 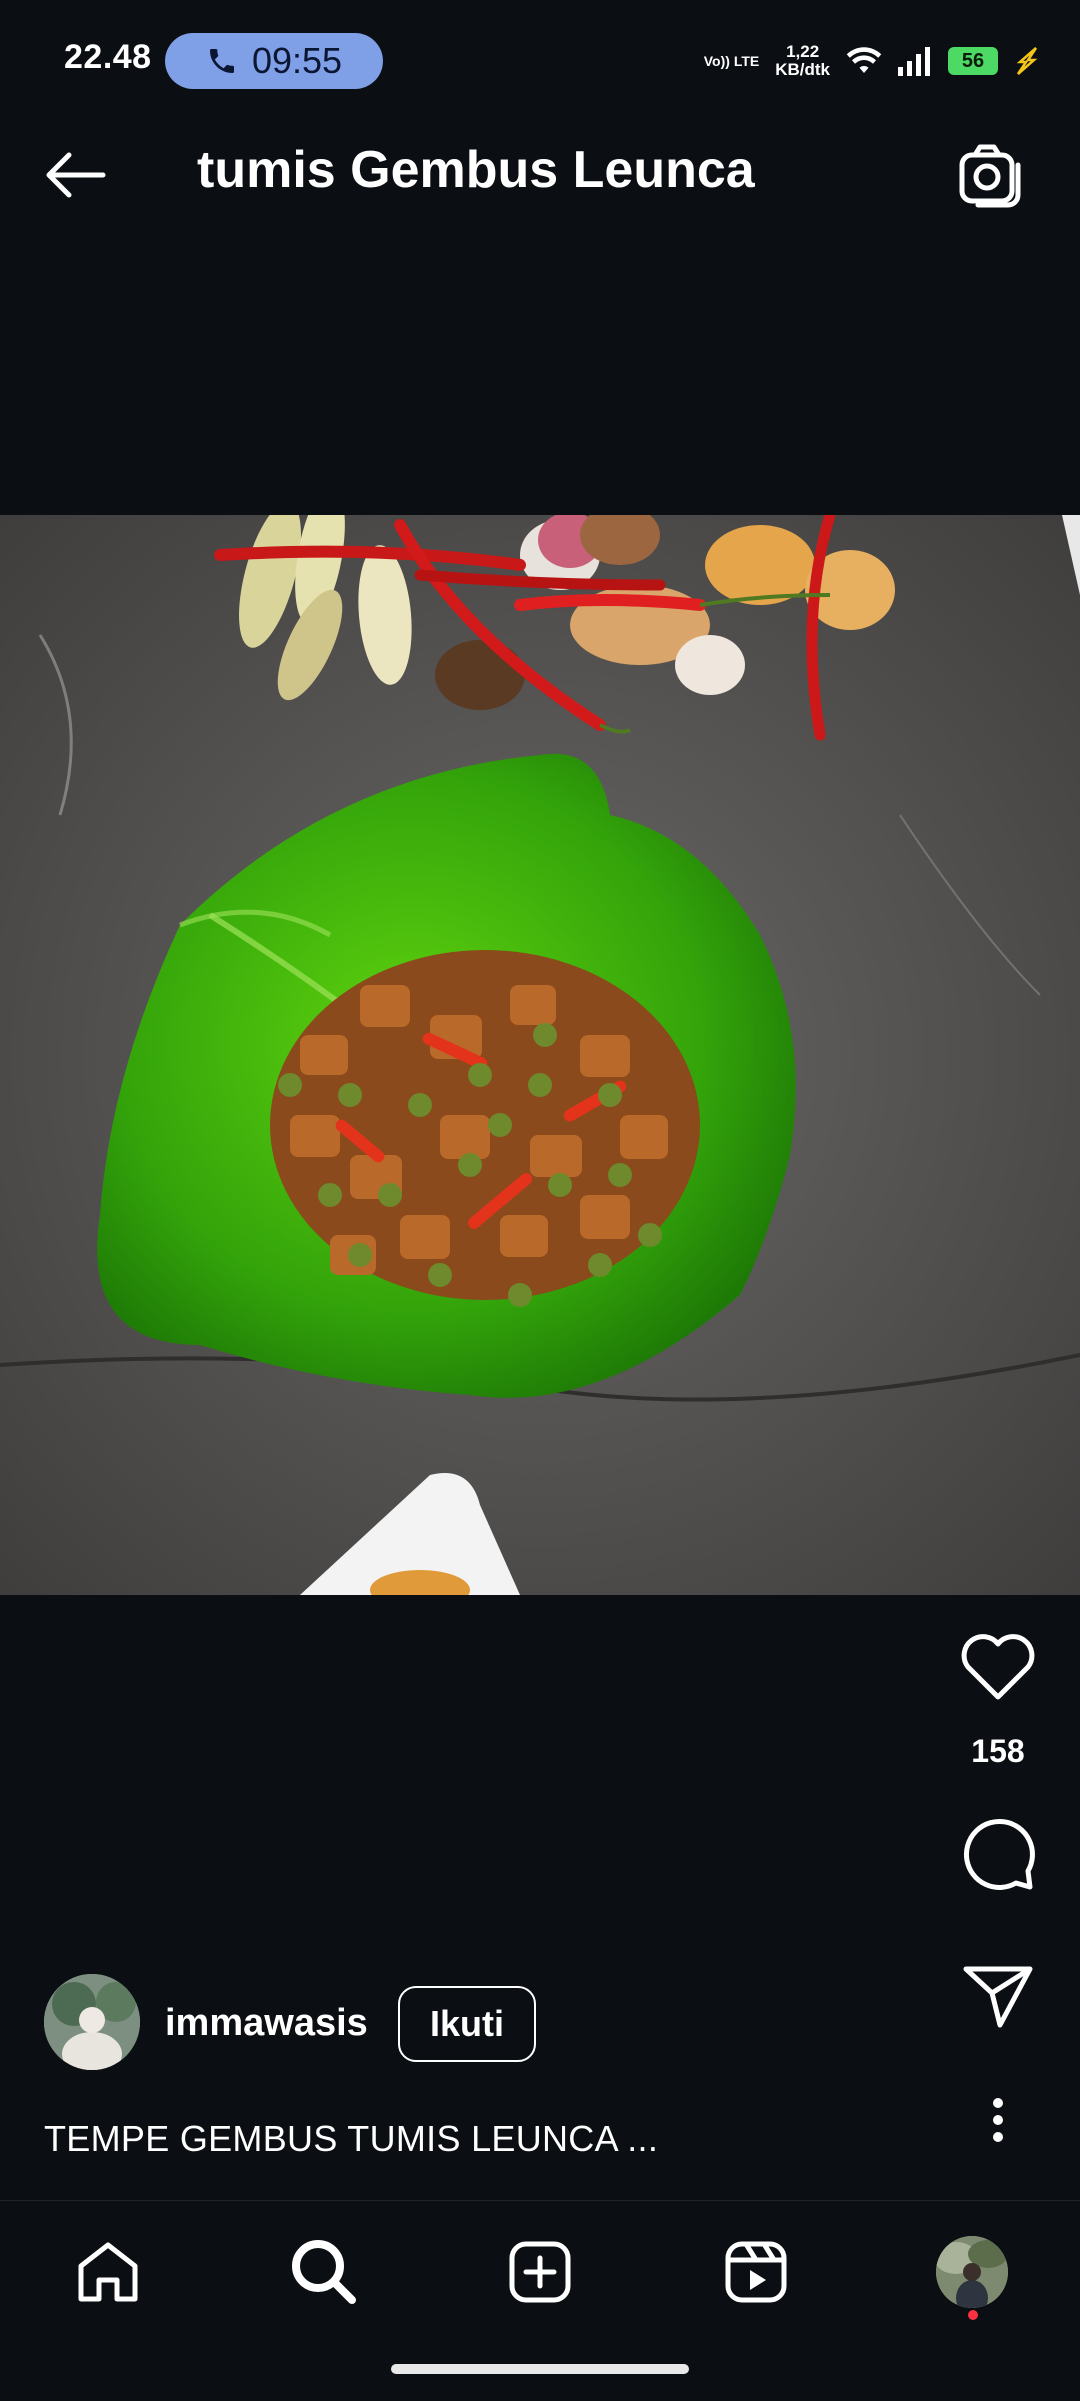 I want to click on heart-icon, so click(x=998, y=1667).